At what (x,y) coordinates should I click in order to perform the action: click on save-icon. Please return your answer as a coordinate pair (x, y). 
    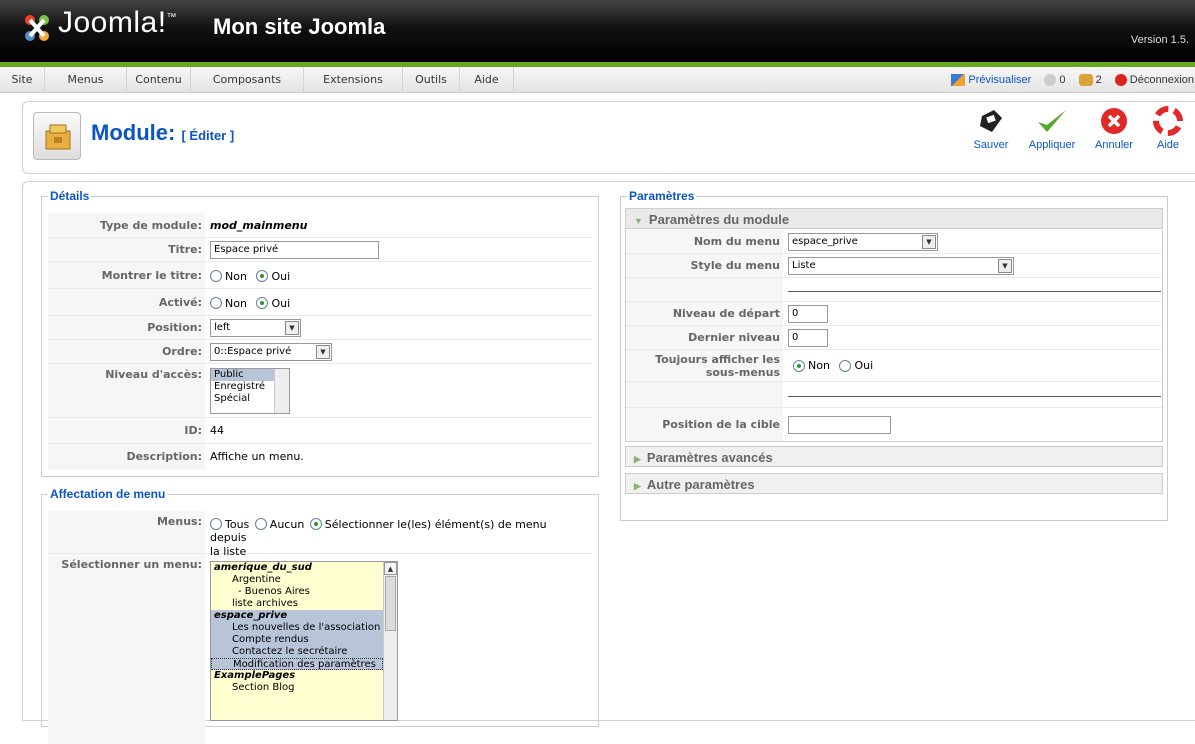
    Looking at the image, I should click on (991, 121).